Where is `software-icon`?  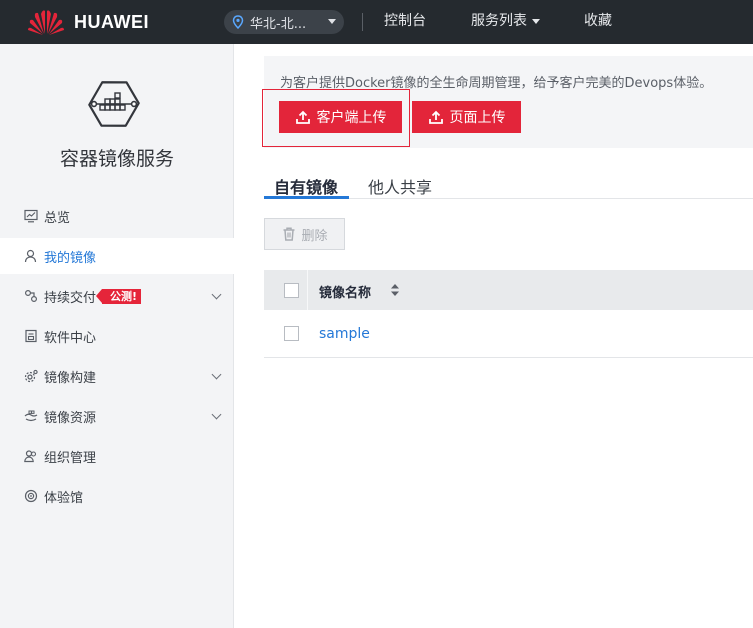
software-icon is located at coordinates (31, 336).